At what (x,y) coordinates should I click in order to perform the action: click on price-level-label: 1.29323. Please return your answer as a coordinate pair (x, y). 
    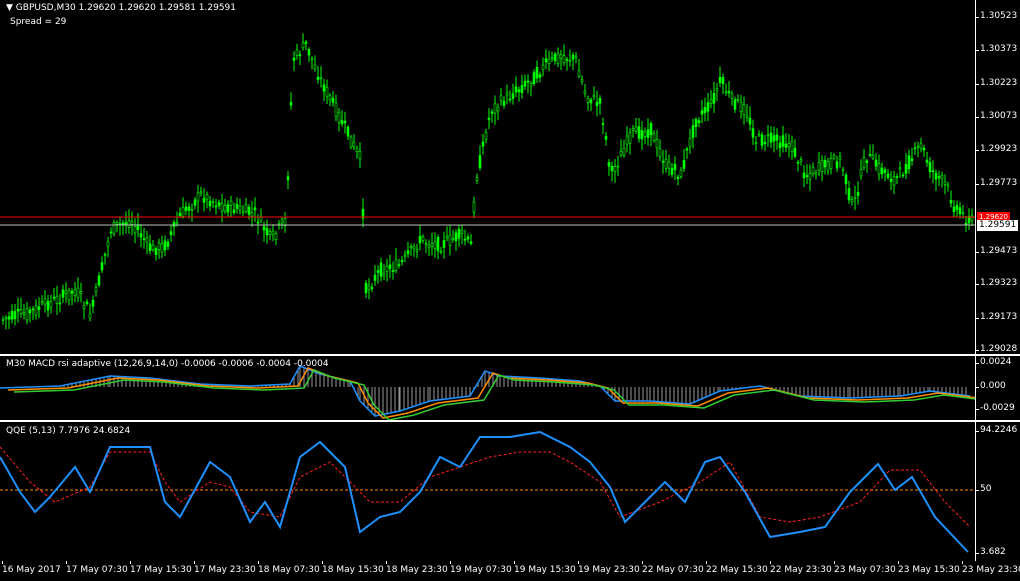
    Looking at the image, I should click on (999, 283).